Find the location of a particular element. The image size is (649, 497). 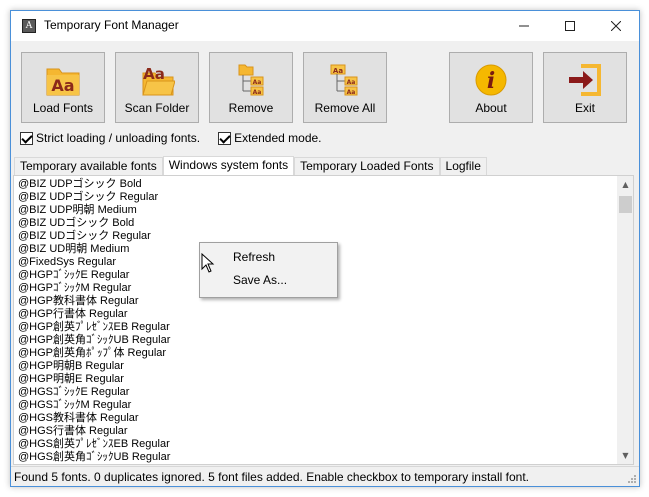

info-icon: i is located at coordinates (491, 80).